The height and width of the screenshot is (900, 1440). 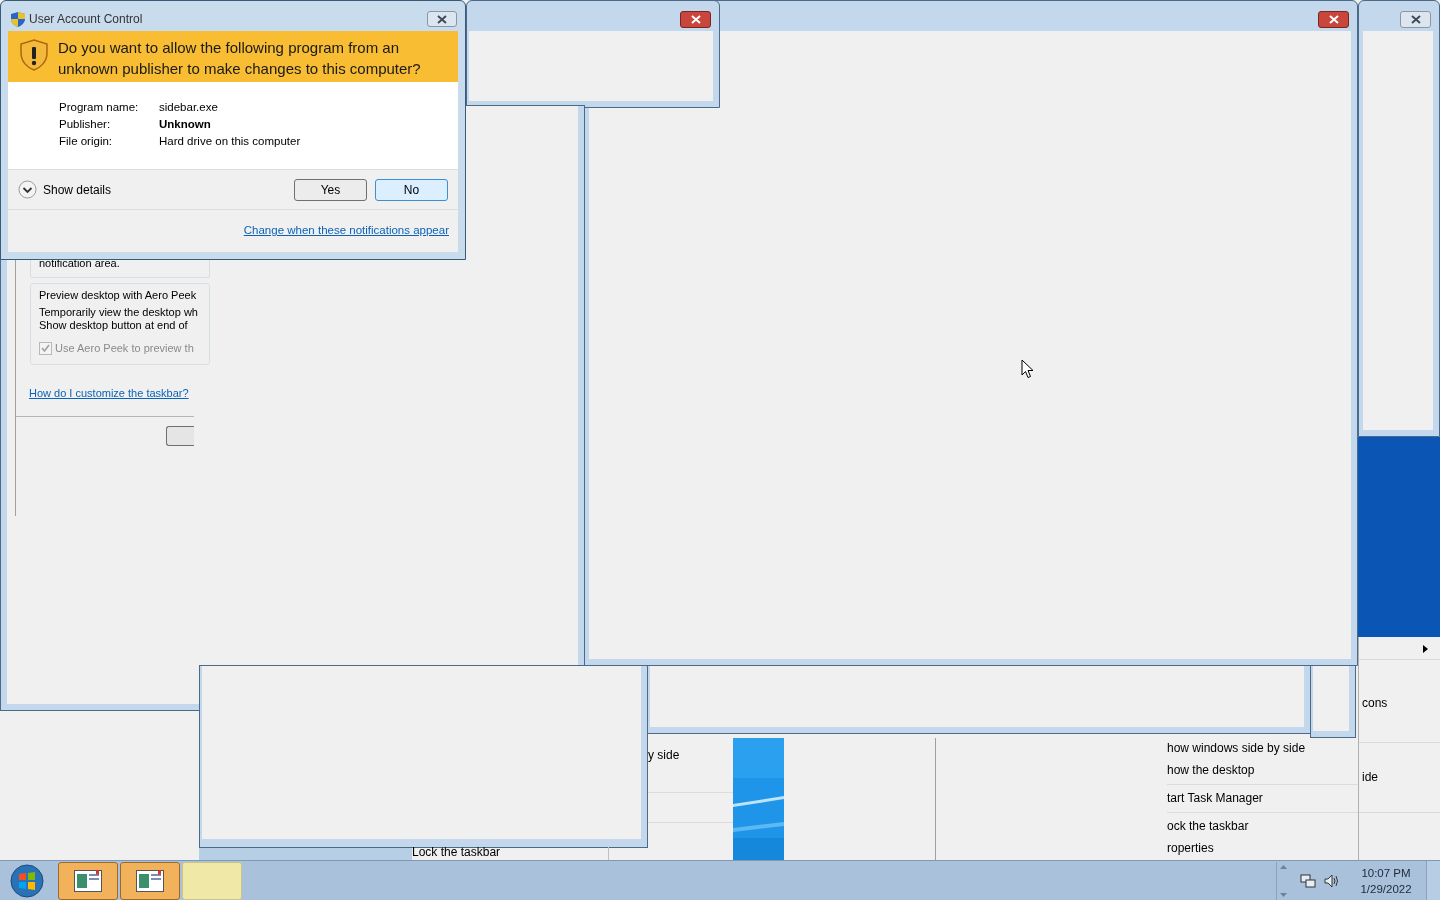 I want to click on menu-item-text: y side, so click(x=664, y=755).